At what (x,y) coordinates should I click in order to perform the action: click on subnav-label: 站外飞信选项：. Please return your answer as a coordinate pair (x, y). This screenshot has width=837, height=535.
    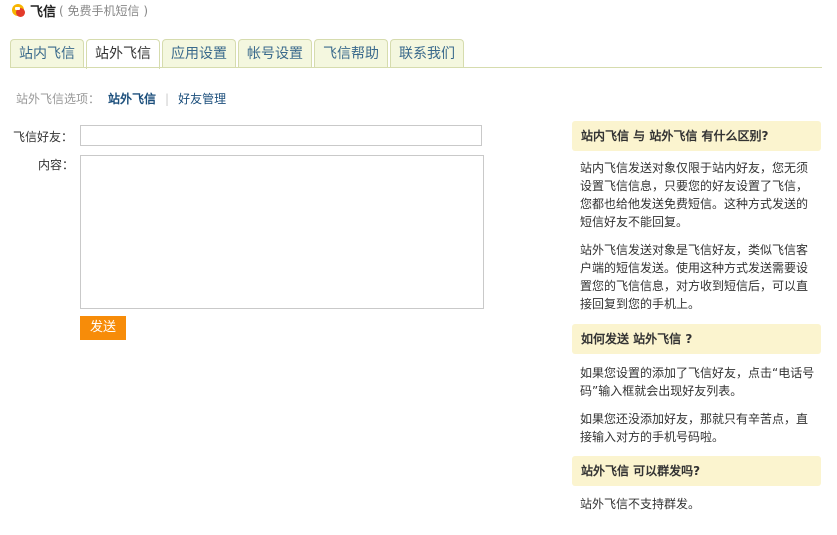
    Looking at the image, I should click on (58, 99).